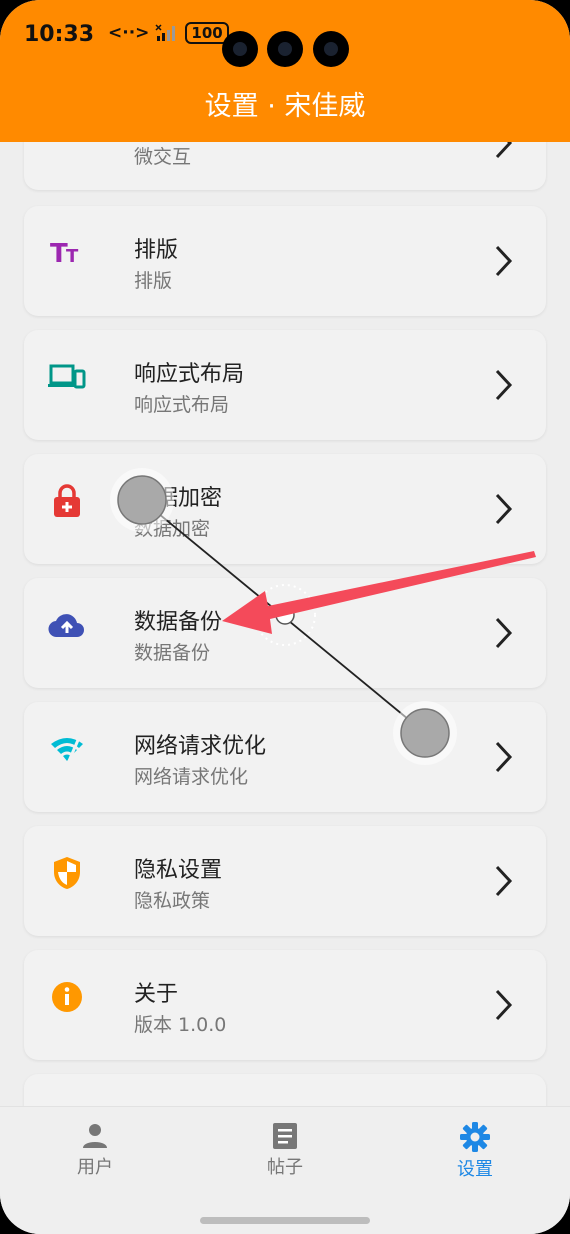 The height and width of the screenshot is (1234, 570). What do you see at coordinates (67, 625) in the screenshot?
I see `cloud-upload-icon` at bounding box center [67, 625].